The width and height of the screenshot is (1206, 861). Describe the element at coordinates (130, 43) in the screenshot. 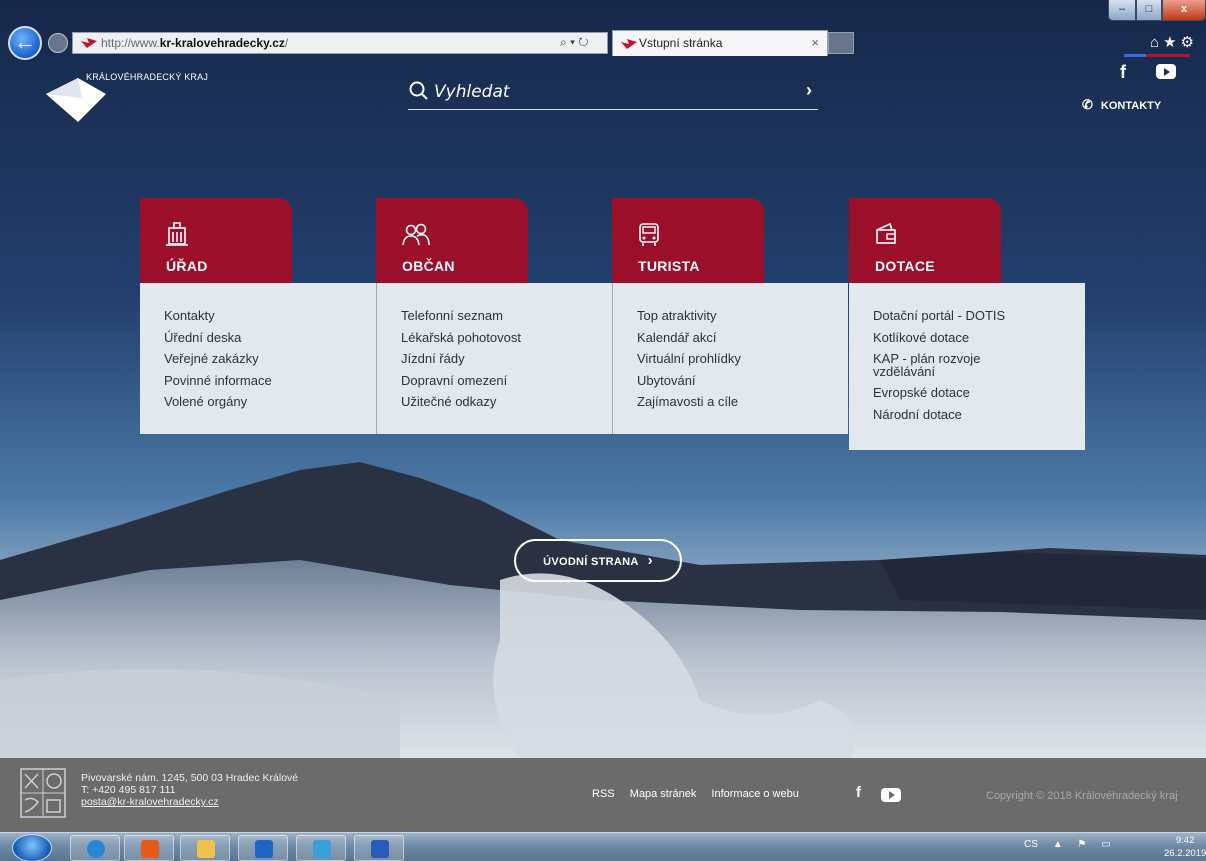

I see `url-prefix: http://www.` at that location.